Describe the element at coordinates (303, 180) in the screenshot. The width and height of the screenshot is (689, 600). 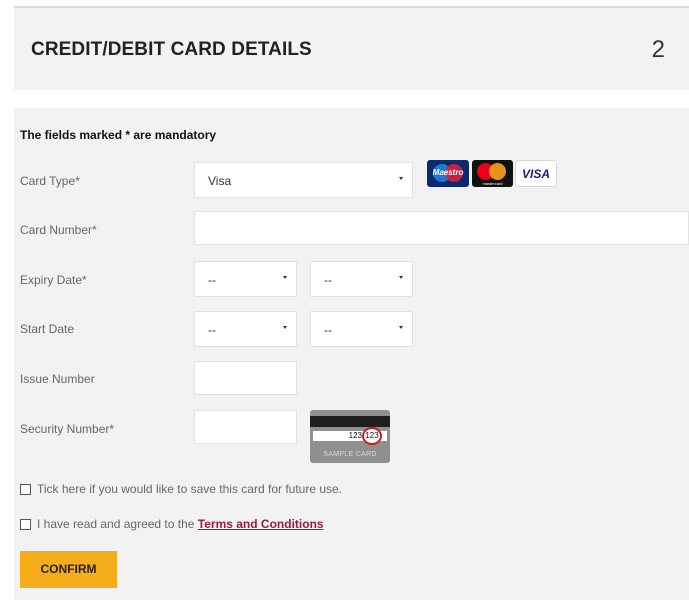
I see `card-type-select: Visa` at that location.